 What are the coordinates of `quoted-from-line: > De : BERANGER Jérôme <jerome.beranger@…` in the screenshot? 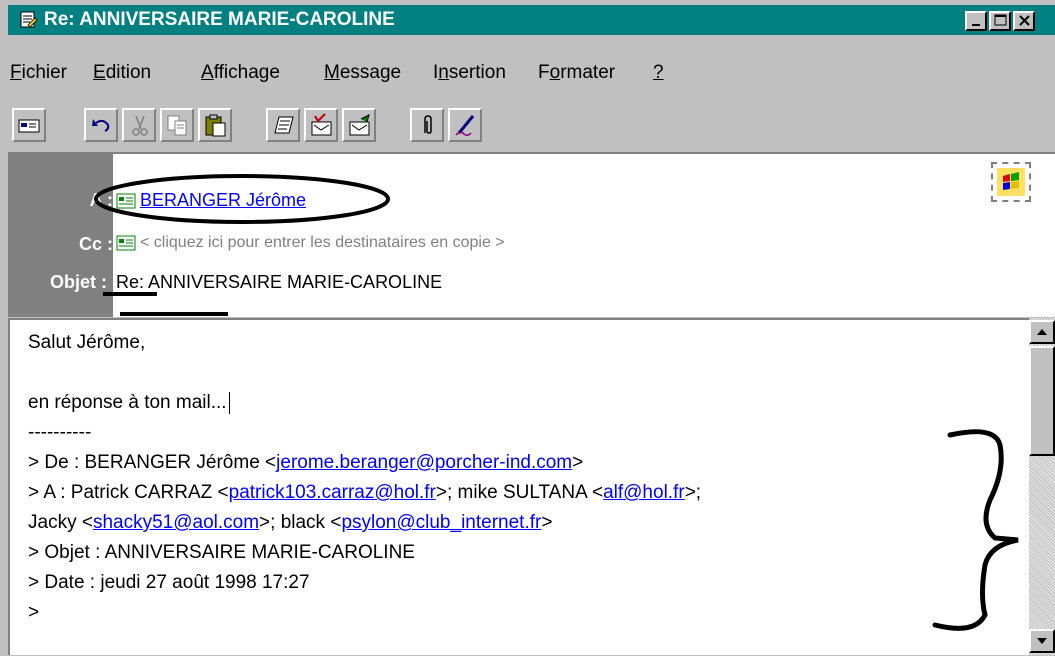 It's located at (306, 462).